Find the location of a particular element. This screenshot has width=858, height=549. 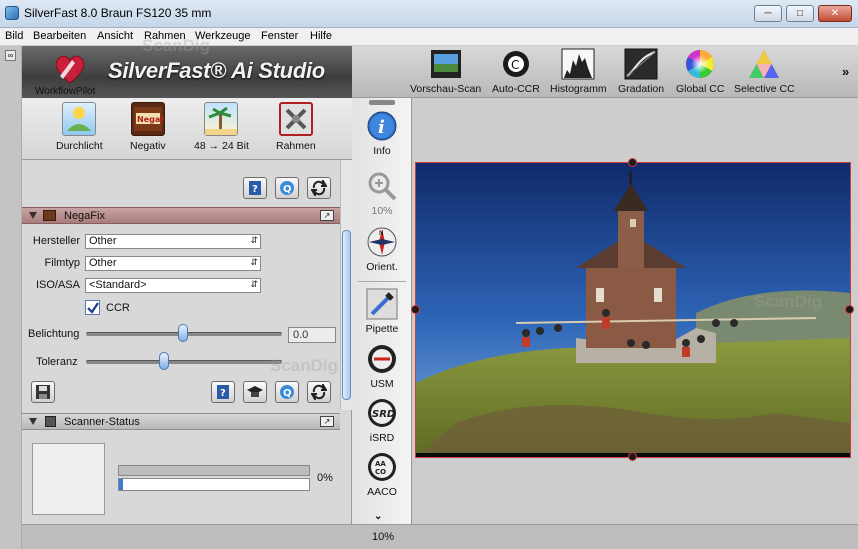

tool-aaco: AA CO AACO is located at coordinates (382, 474).